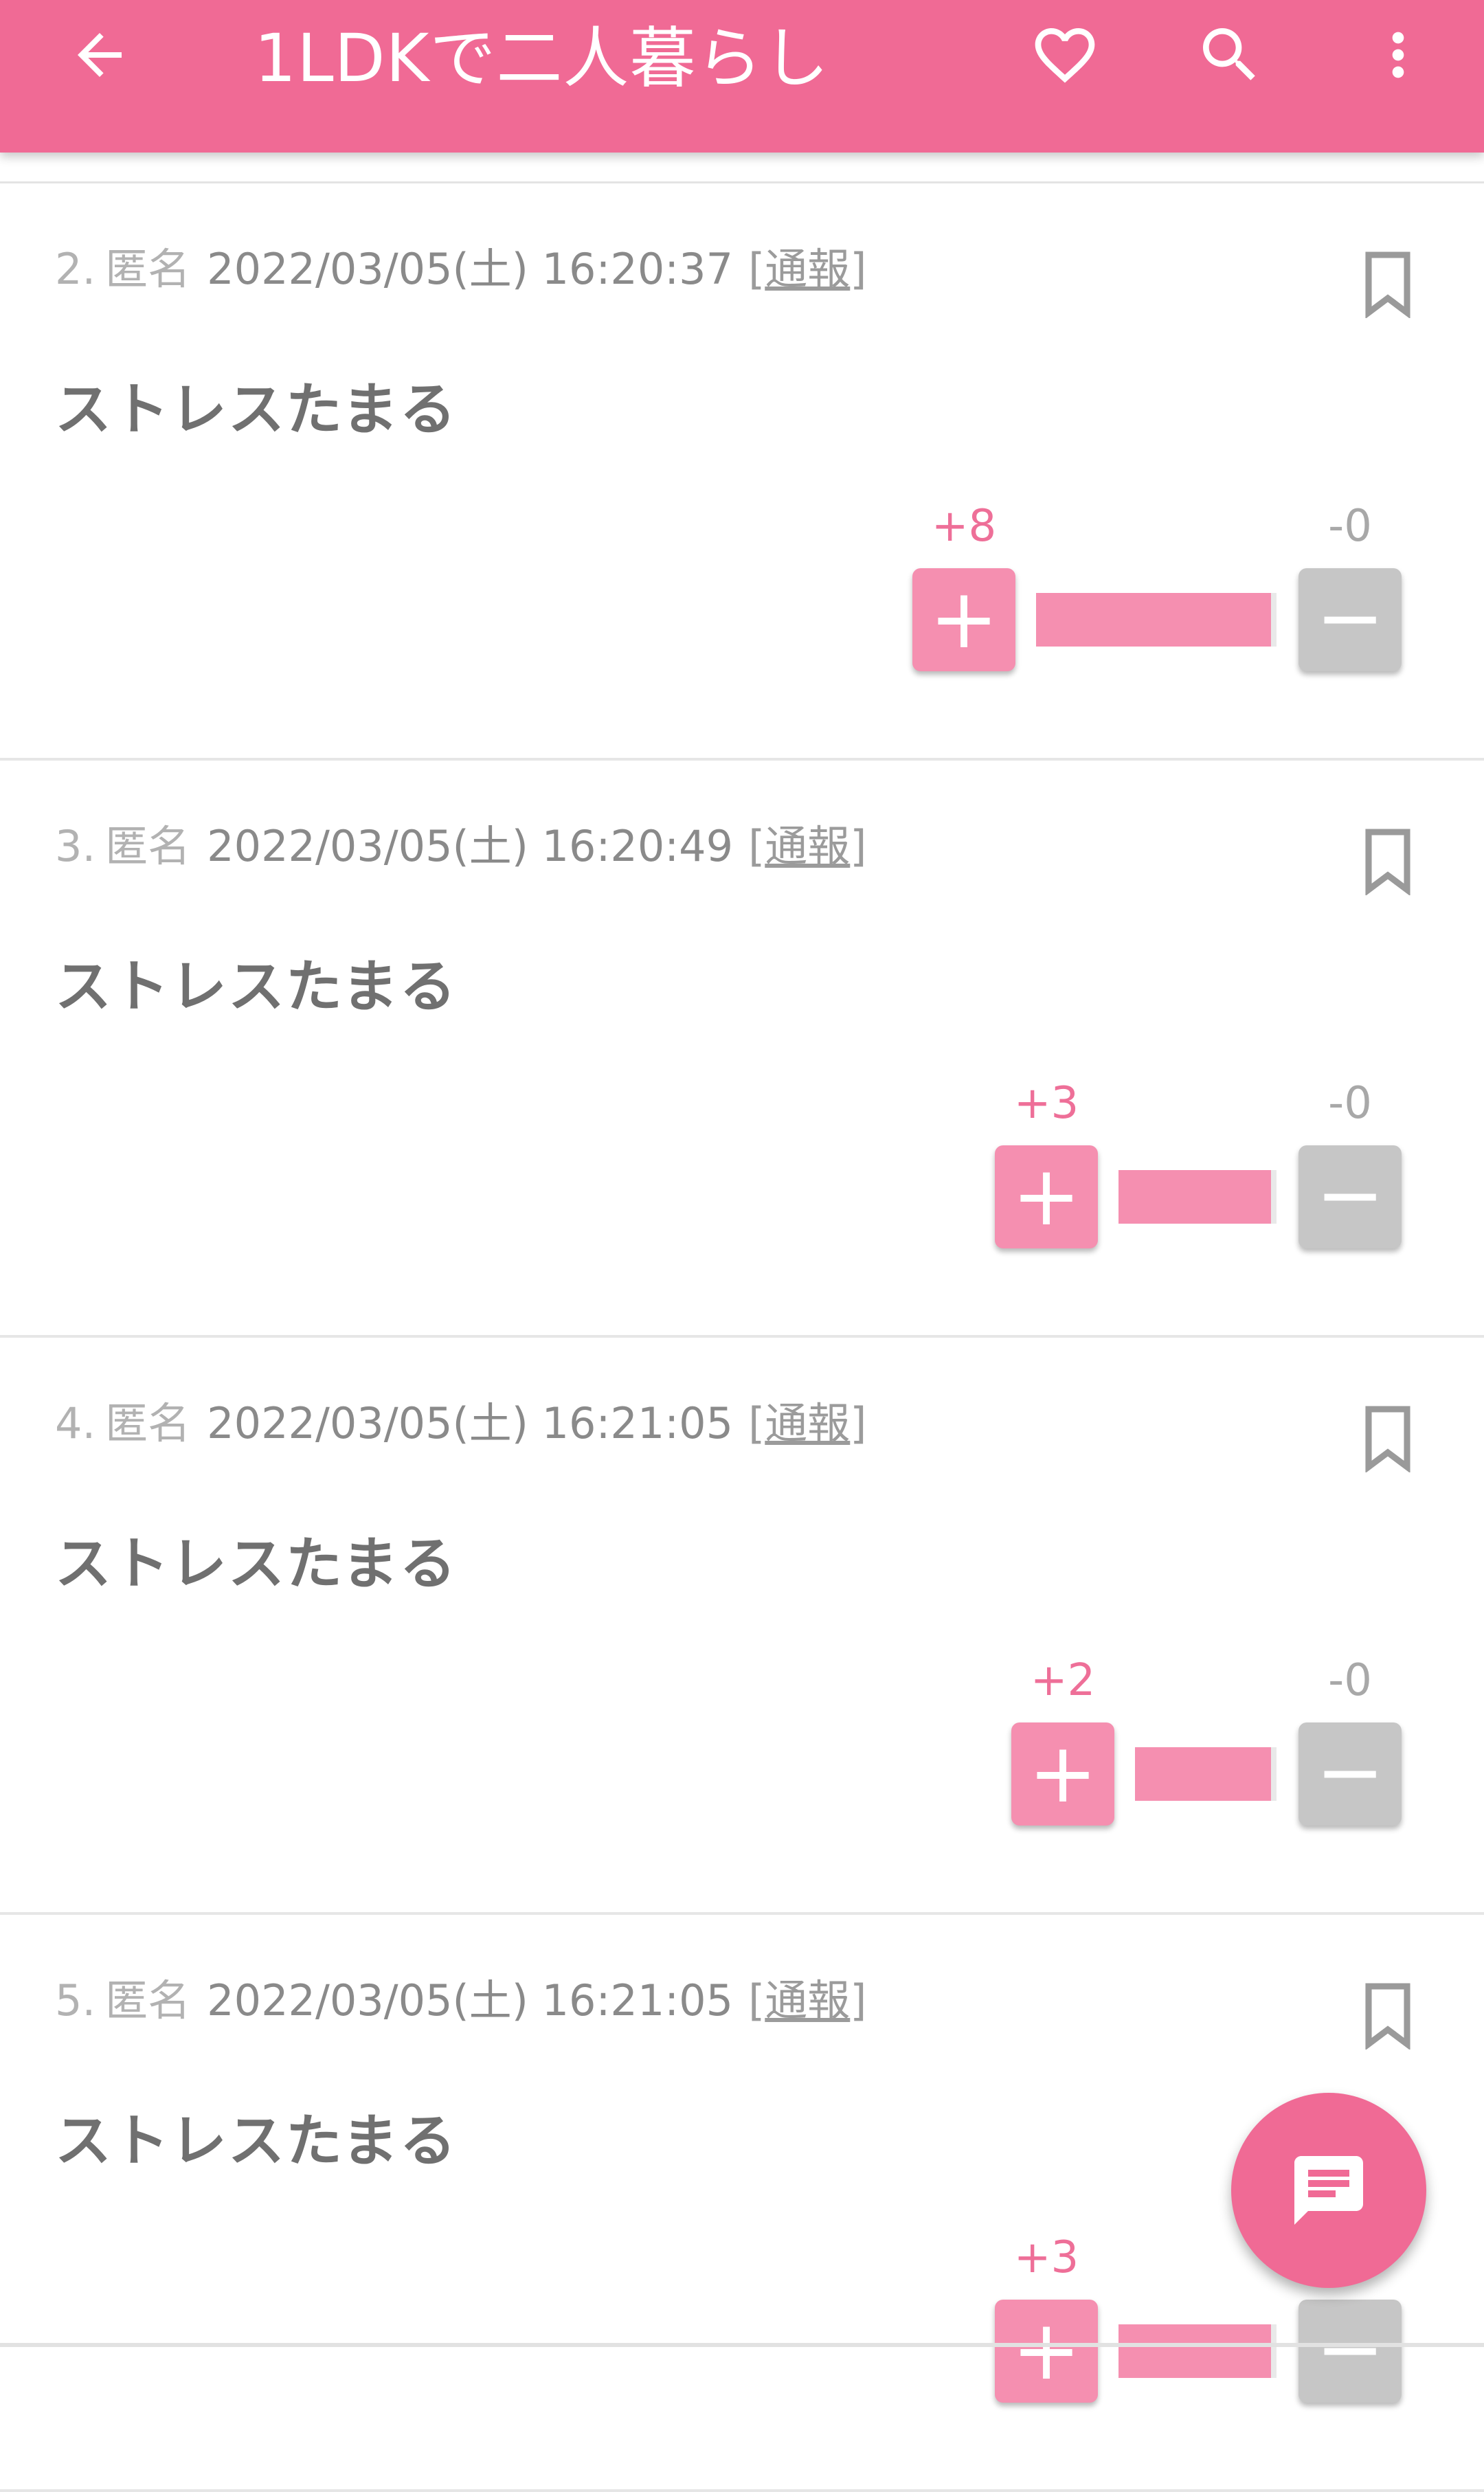  What do you see at coordinates (75, 846) in the screenshot?
I see `comment-number: 3.` at bounding box center [75, 846].